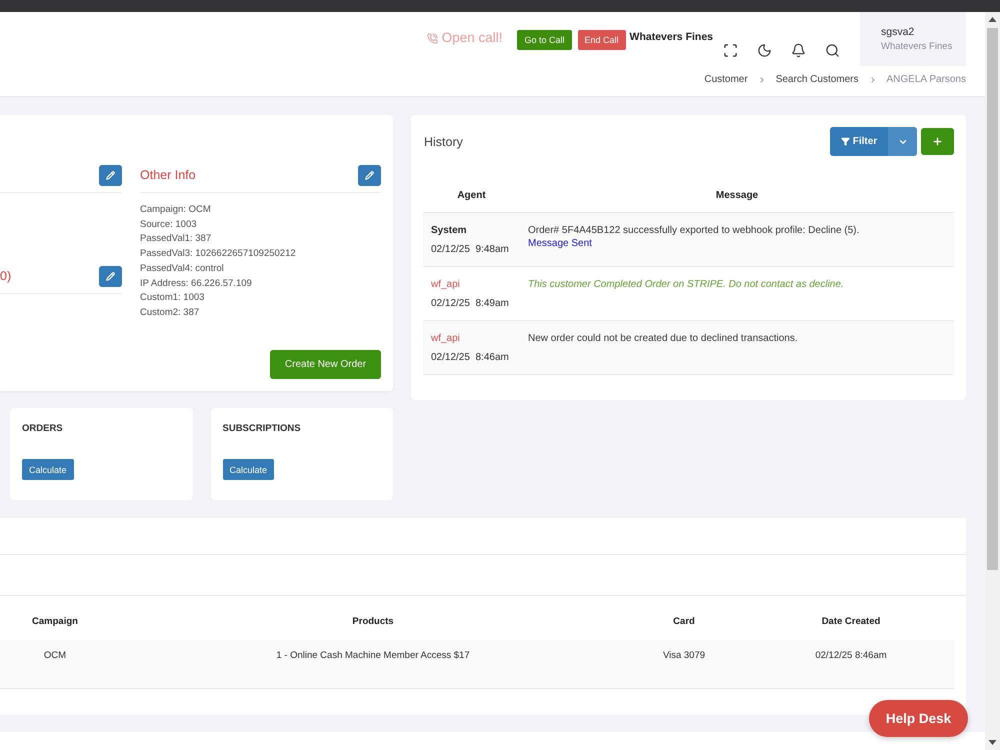 This screenshot has height=750, width=1000. What do you see at coordinates (471, 195) in the screenshot?
I see `column-header: Agent` at bounding box center [471, 195].